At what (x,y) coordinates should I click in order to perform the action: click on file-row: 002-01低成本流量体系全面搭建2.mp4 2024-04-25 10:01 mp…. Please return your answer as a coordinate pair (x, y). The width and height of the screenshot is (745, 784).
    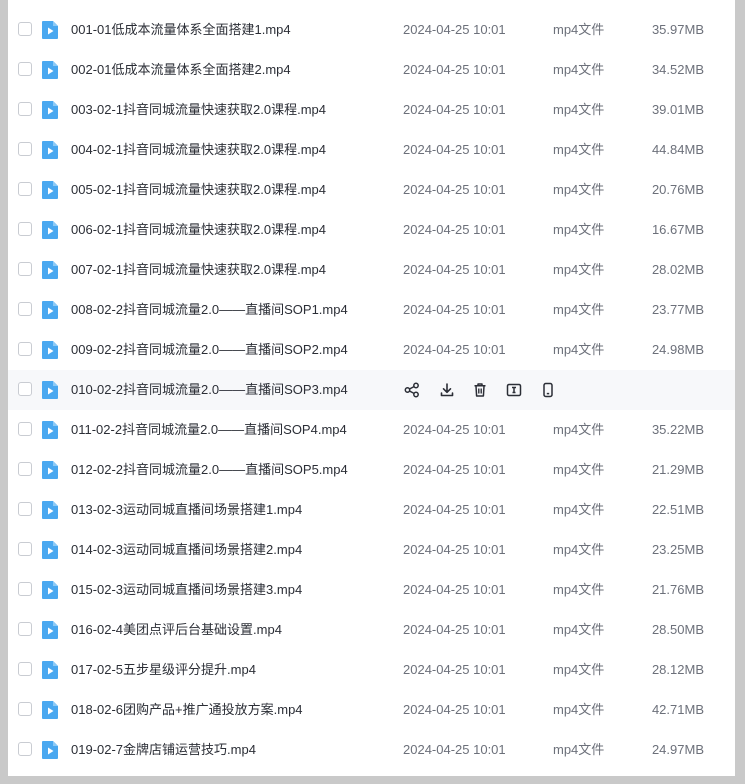
    Looking at the image, I should click on (371, 70).